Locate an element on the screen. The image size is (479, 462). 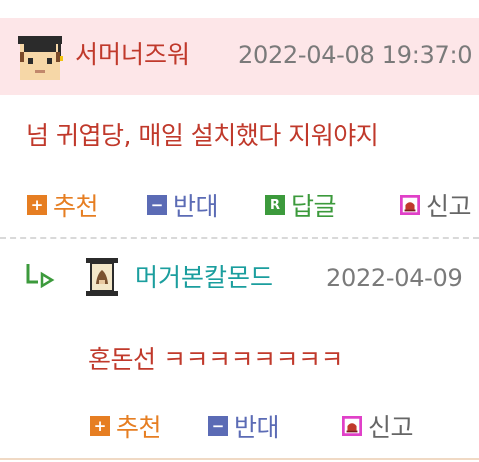
reply-r-icon: R is located at coordinates (275, 205).